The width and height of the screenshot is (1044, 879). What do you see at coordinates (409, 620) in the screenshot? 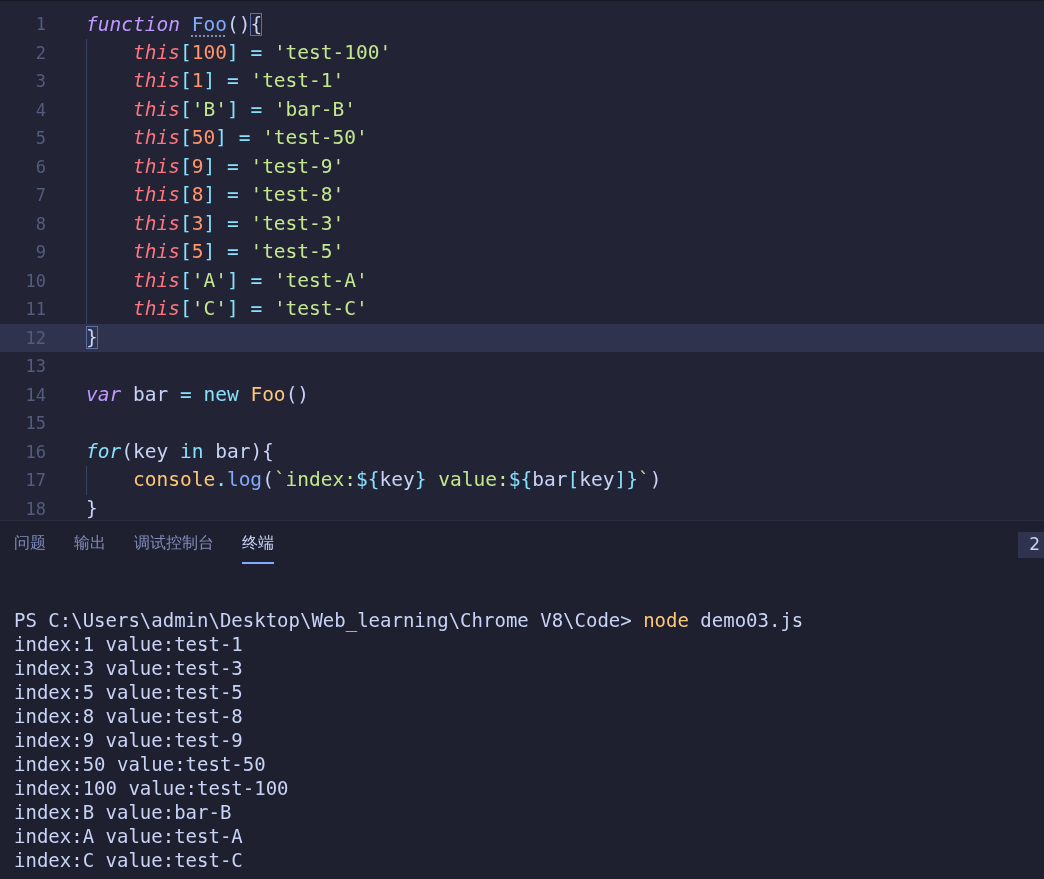
I see `terminal-line: PS C:\Users\admin\Desktop\Web_learning\Chrome V8\Code> node demo03.js` at bounding box center [409, 620].